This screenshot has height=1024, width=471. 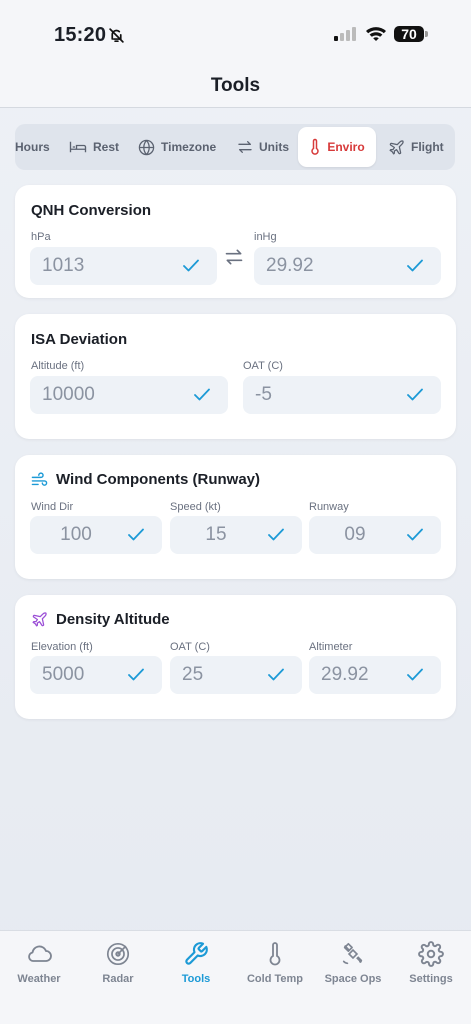 I want to click on tab-rest: Rest, so click(x=94, y=147).